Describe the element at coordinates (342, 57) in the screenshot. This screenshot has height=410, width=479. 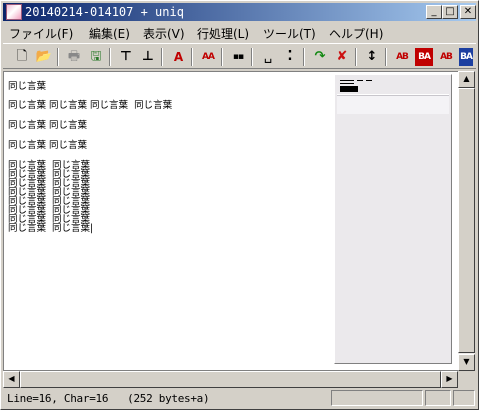
I see `red-cross-icon: ✘` at that location.